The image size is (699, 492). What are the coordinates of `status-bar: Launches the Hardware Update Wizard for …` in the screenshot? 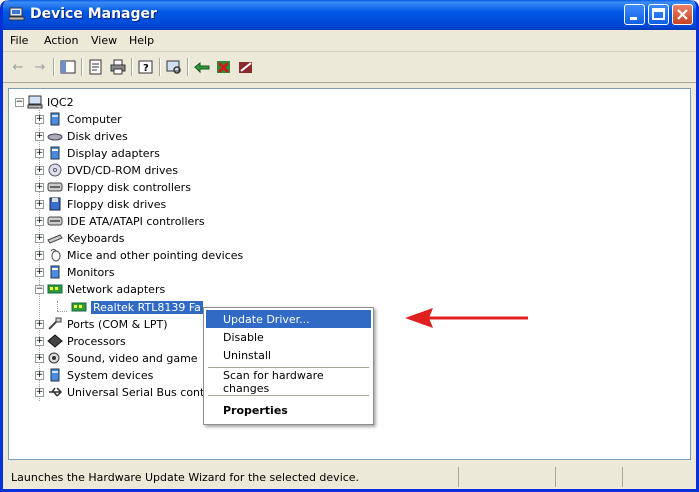 It's located at (349, 477).